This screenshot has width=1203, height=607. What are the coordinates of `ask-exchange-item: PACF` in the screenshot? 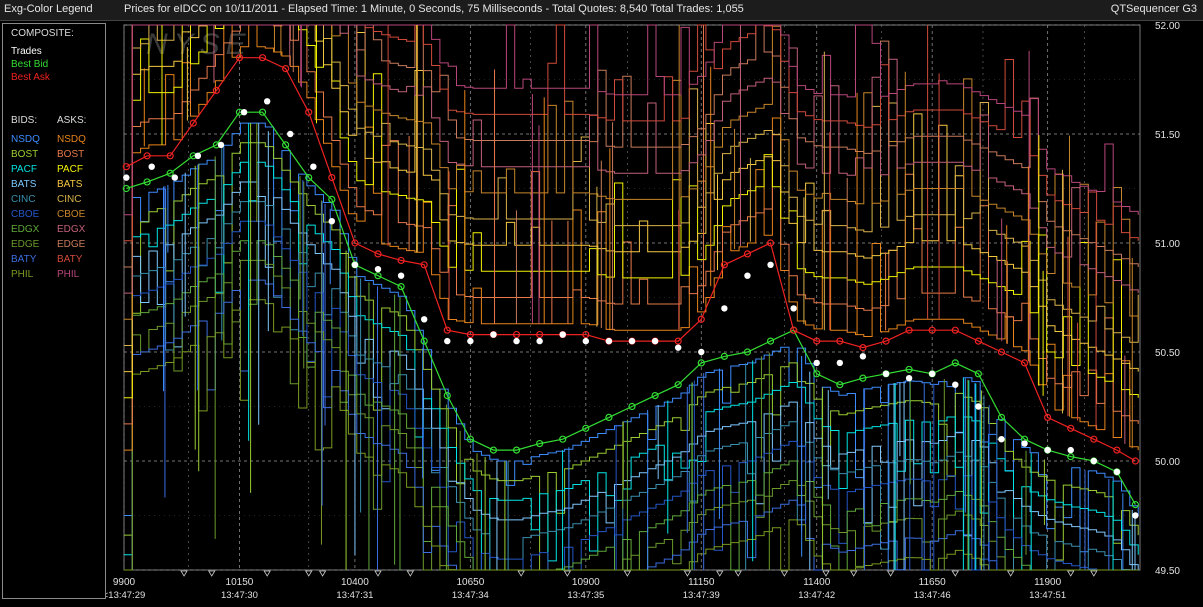 It's located at (70, 169).